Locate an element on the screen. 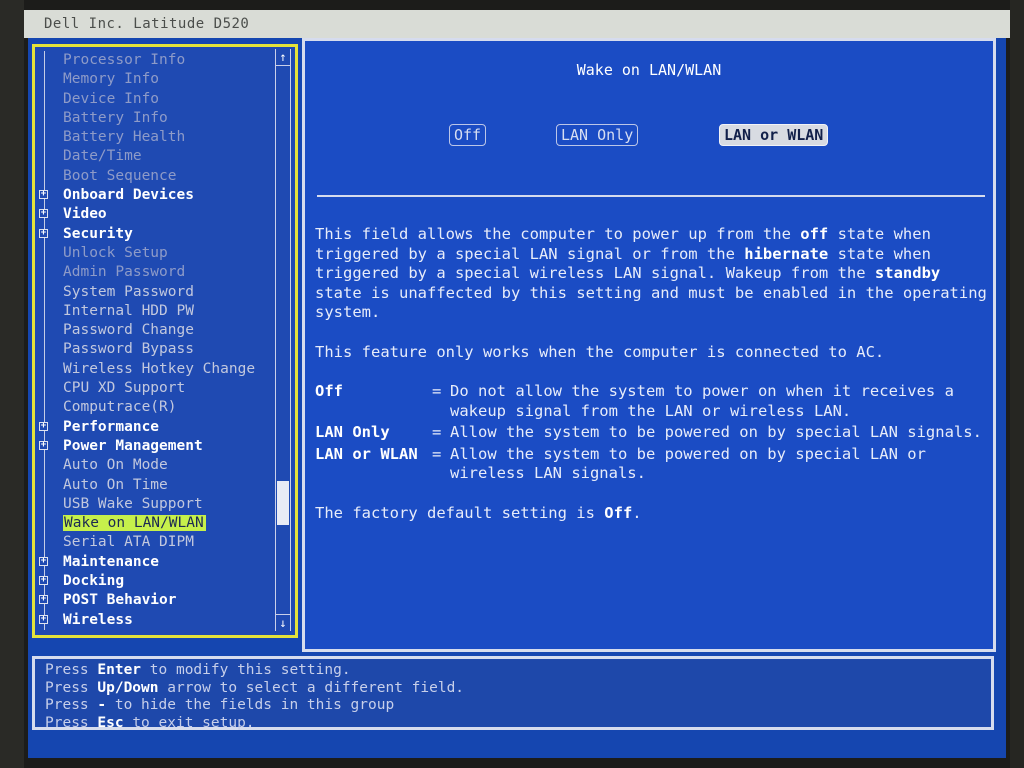 This screenshot has width=1024, height=768. tree-item-system-password: System Password is located at coordinates (153, 292).